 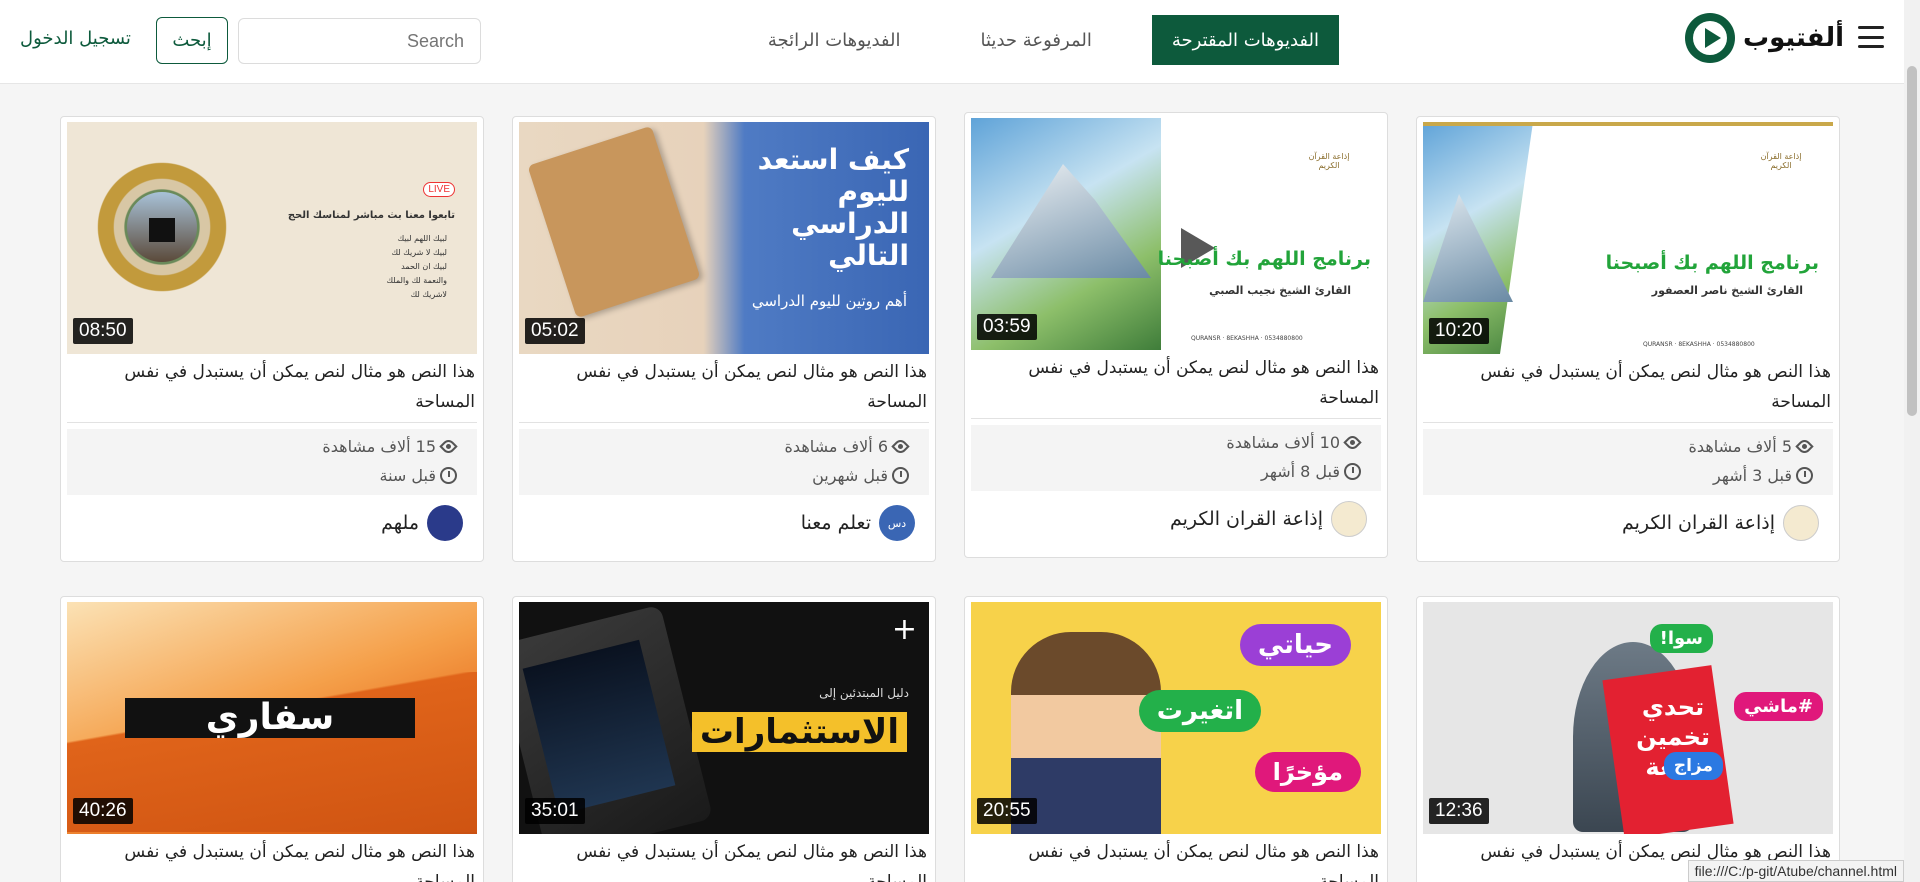 What do you see at coordinates (75, 38) in the screenshot?
I see `login-link: تسجيل الدخول` at bounding box center [75, 38].